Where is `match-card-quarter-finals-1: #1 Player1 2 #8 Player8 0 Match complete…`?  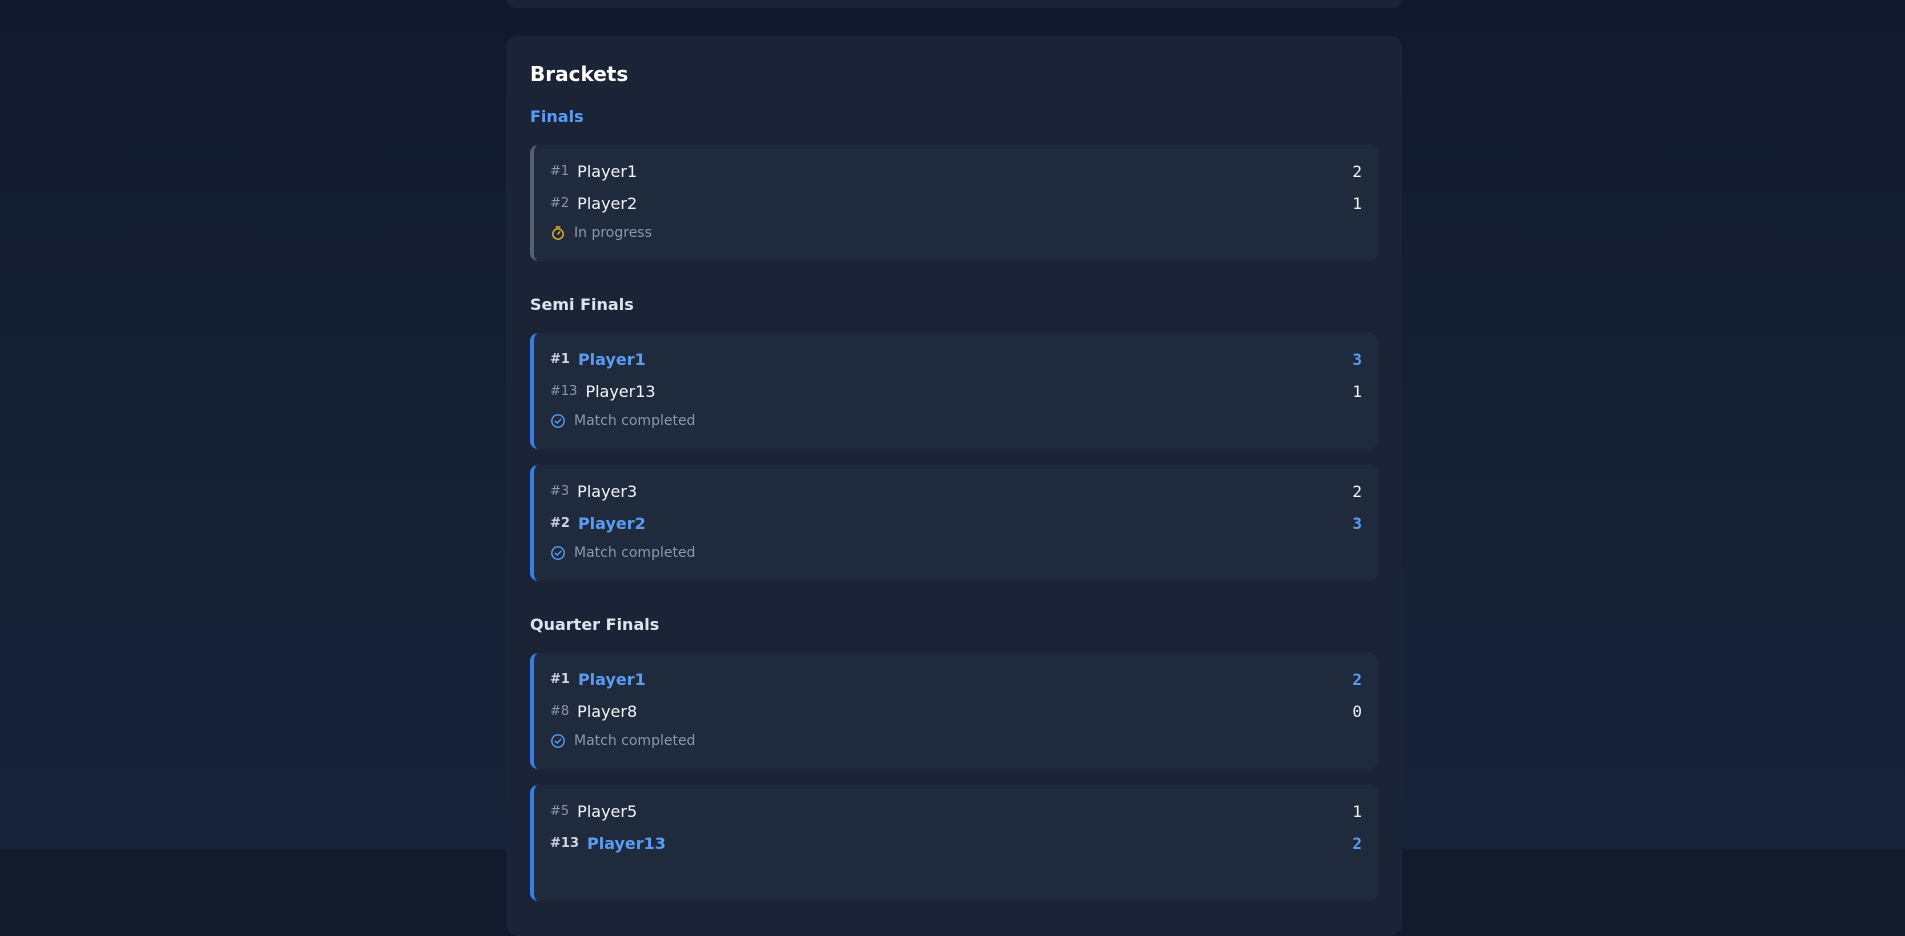
match-card-quarter-finals-1: #1 Player1 2 #8 Player8 0 Match complete… is located at coordinates (954, 711).